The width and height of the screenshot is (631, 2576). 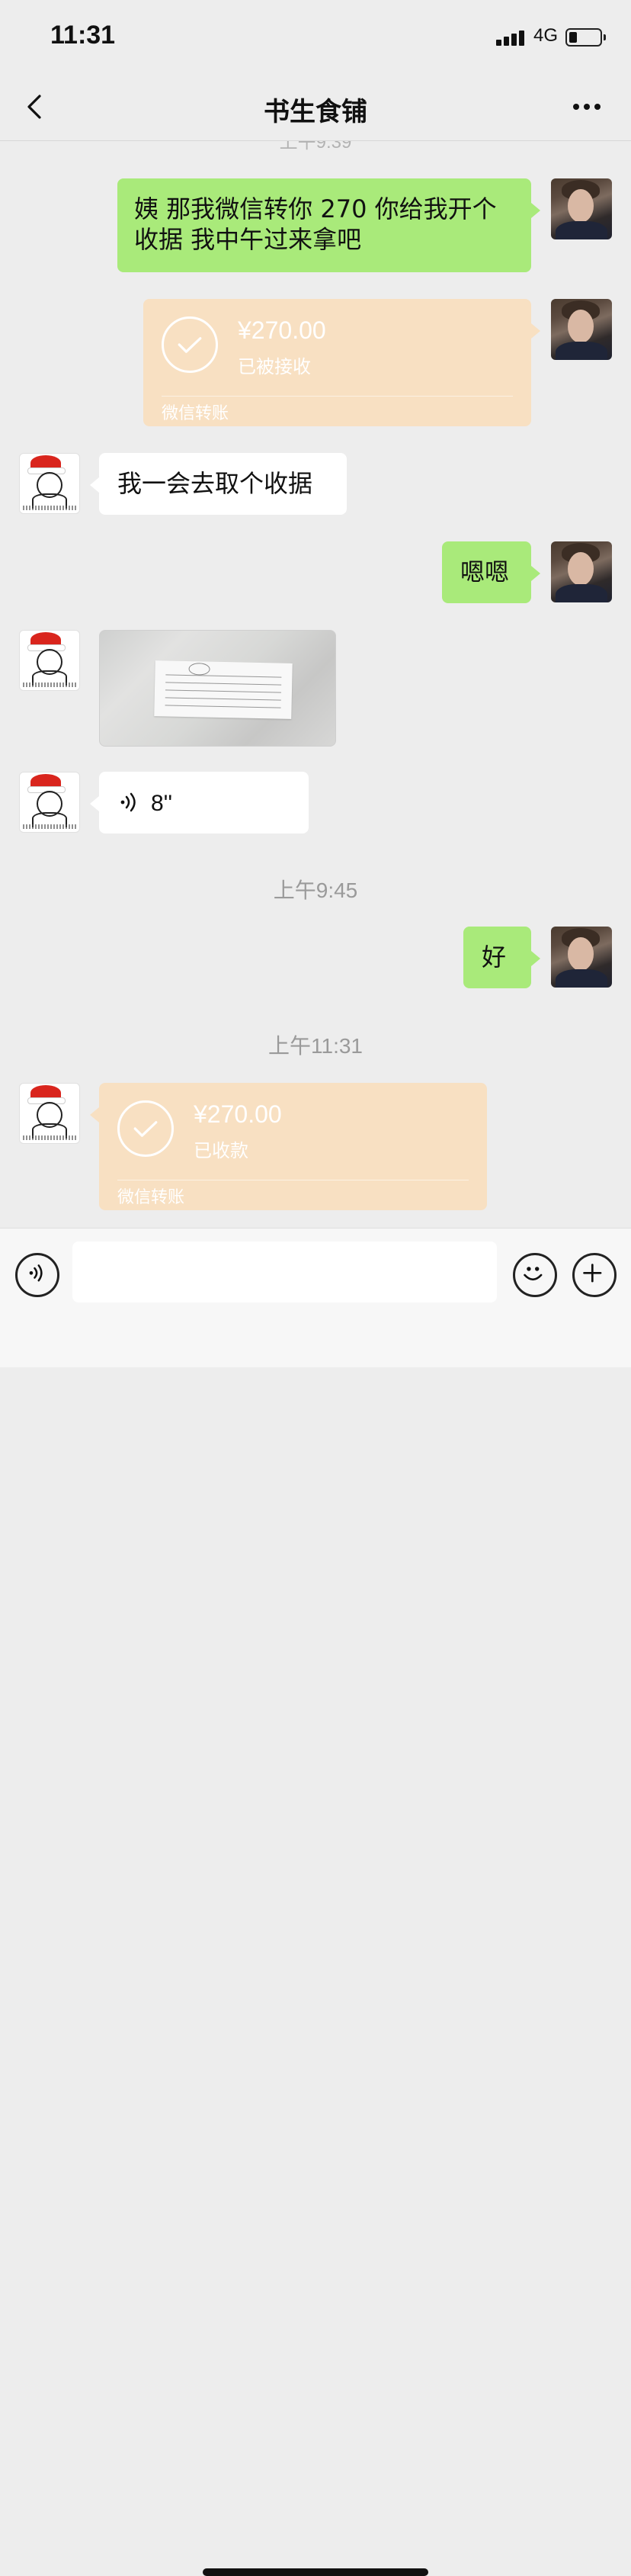 I want to click on chat-bottom-fade, so click(x=315, y=1218).